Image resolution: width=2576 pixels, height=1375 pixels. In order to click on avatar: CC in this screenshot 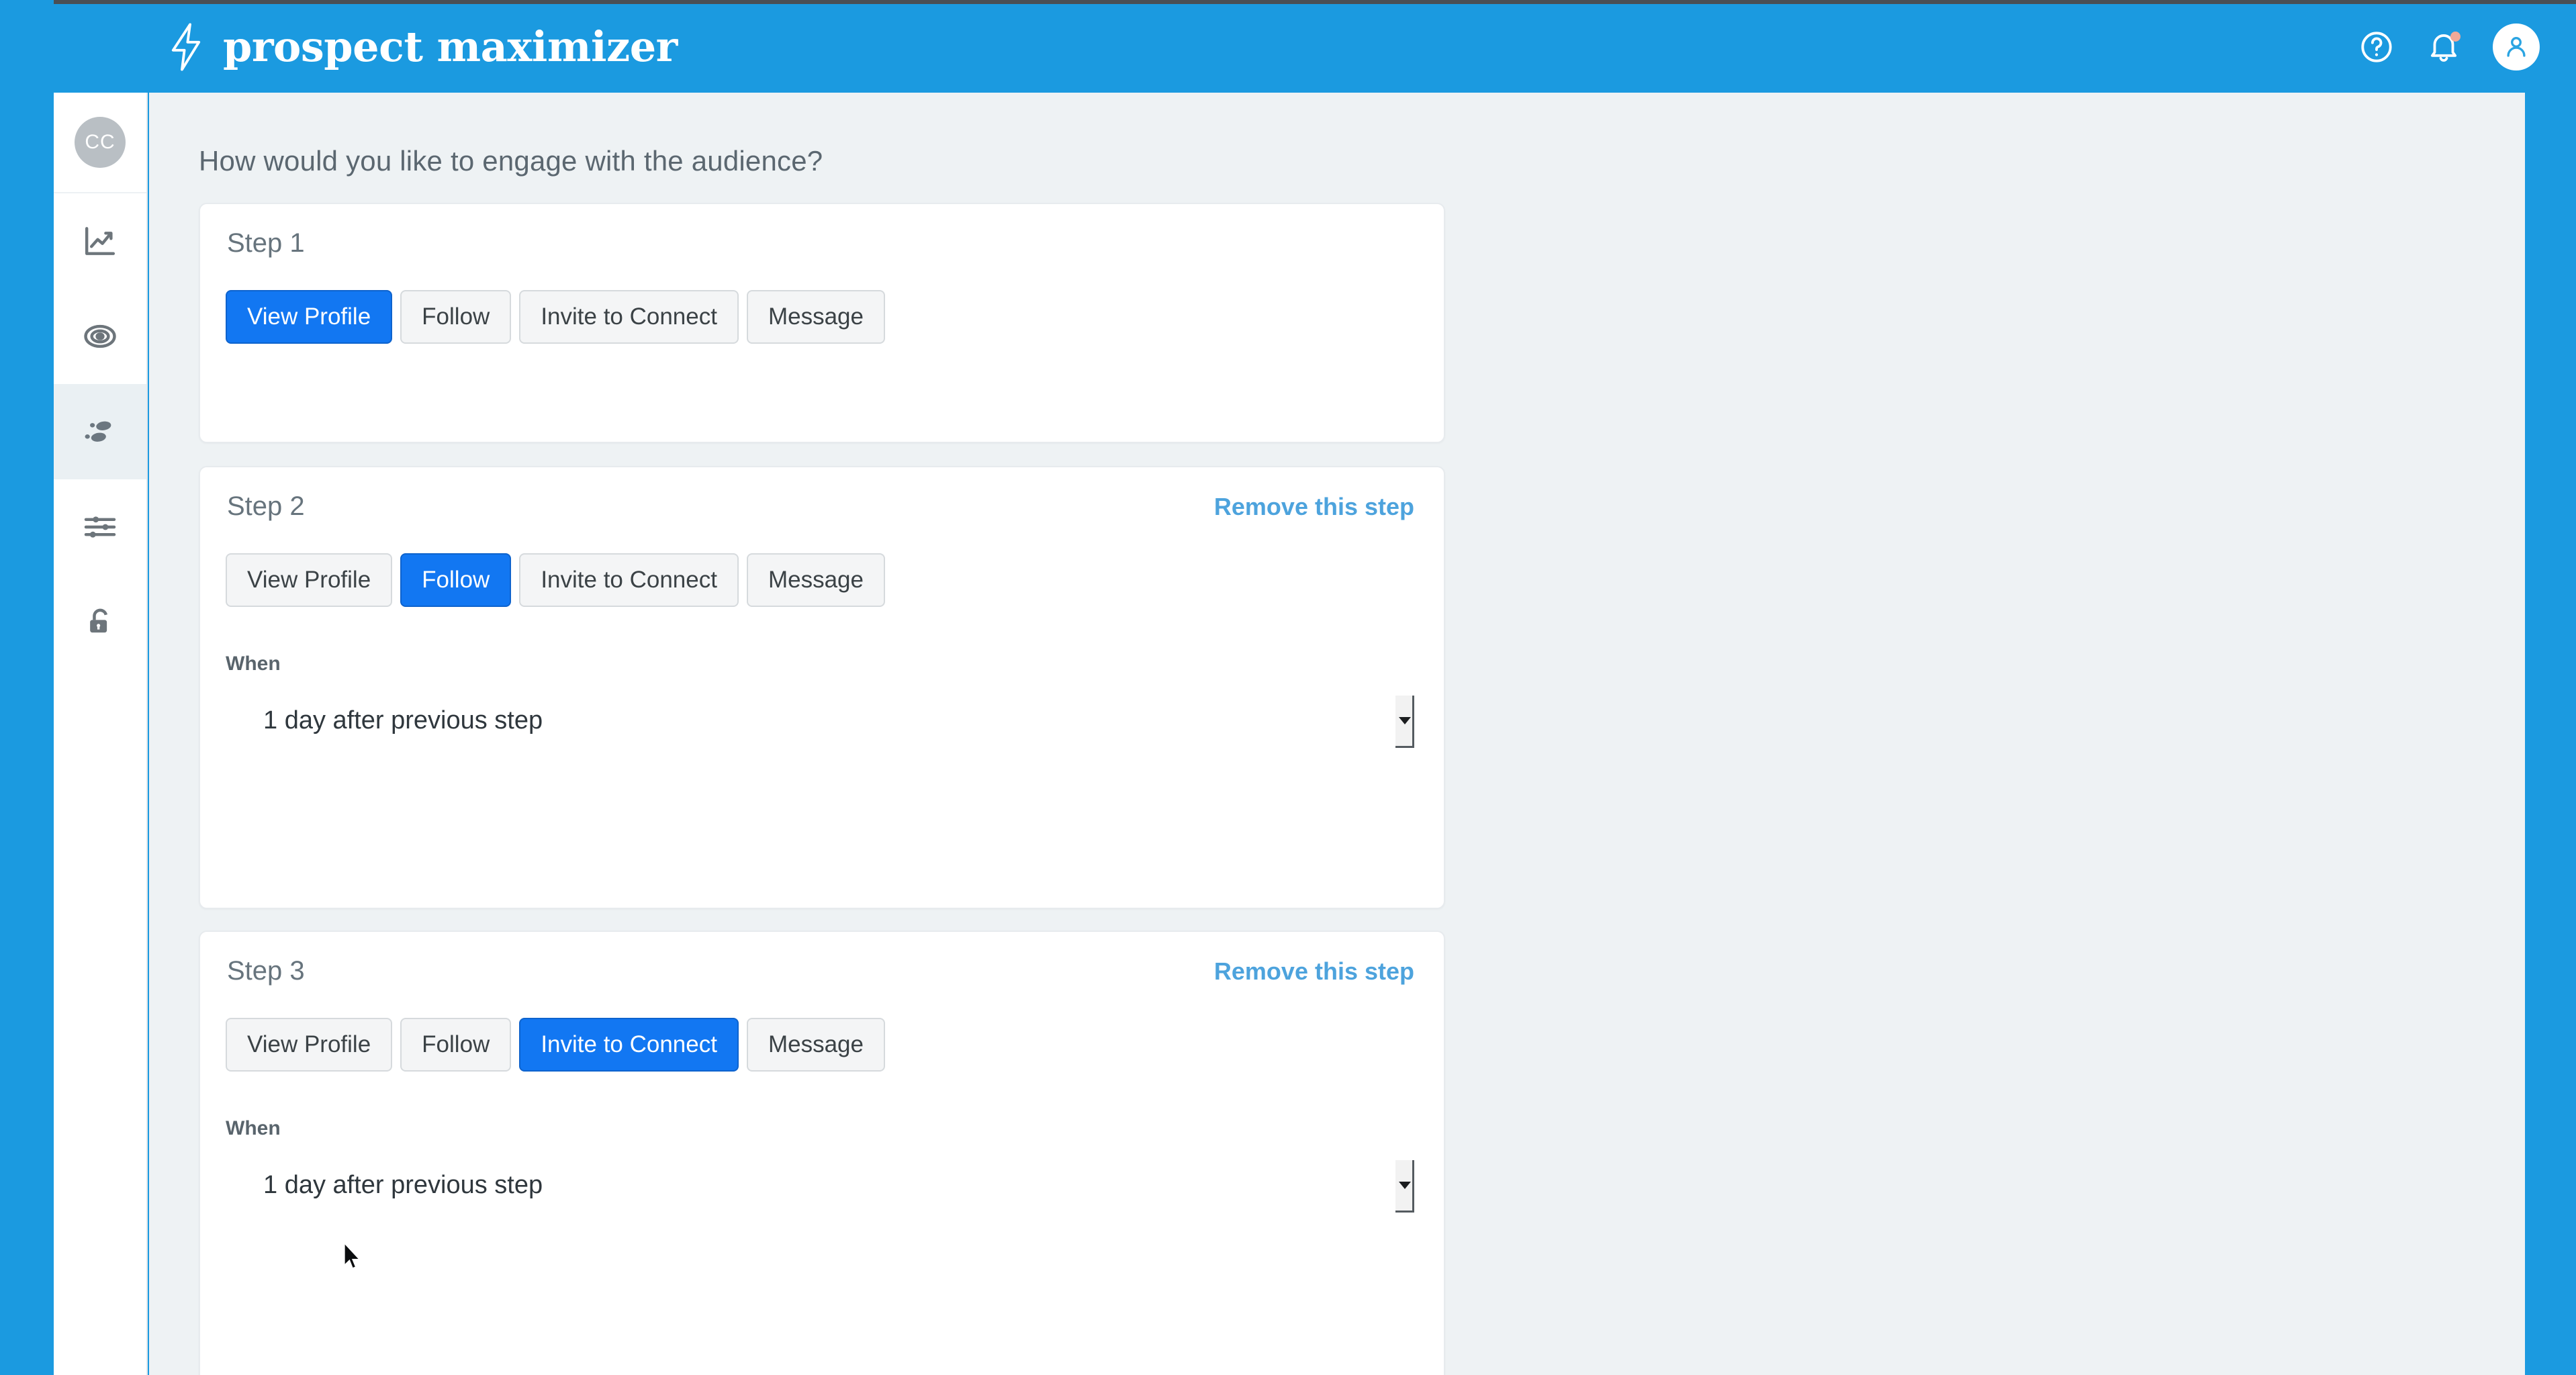, I will do `click(100, 142)`.